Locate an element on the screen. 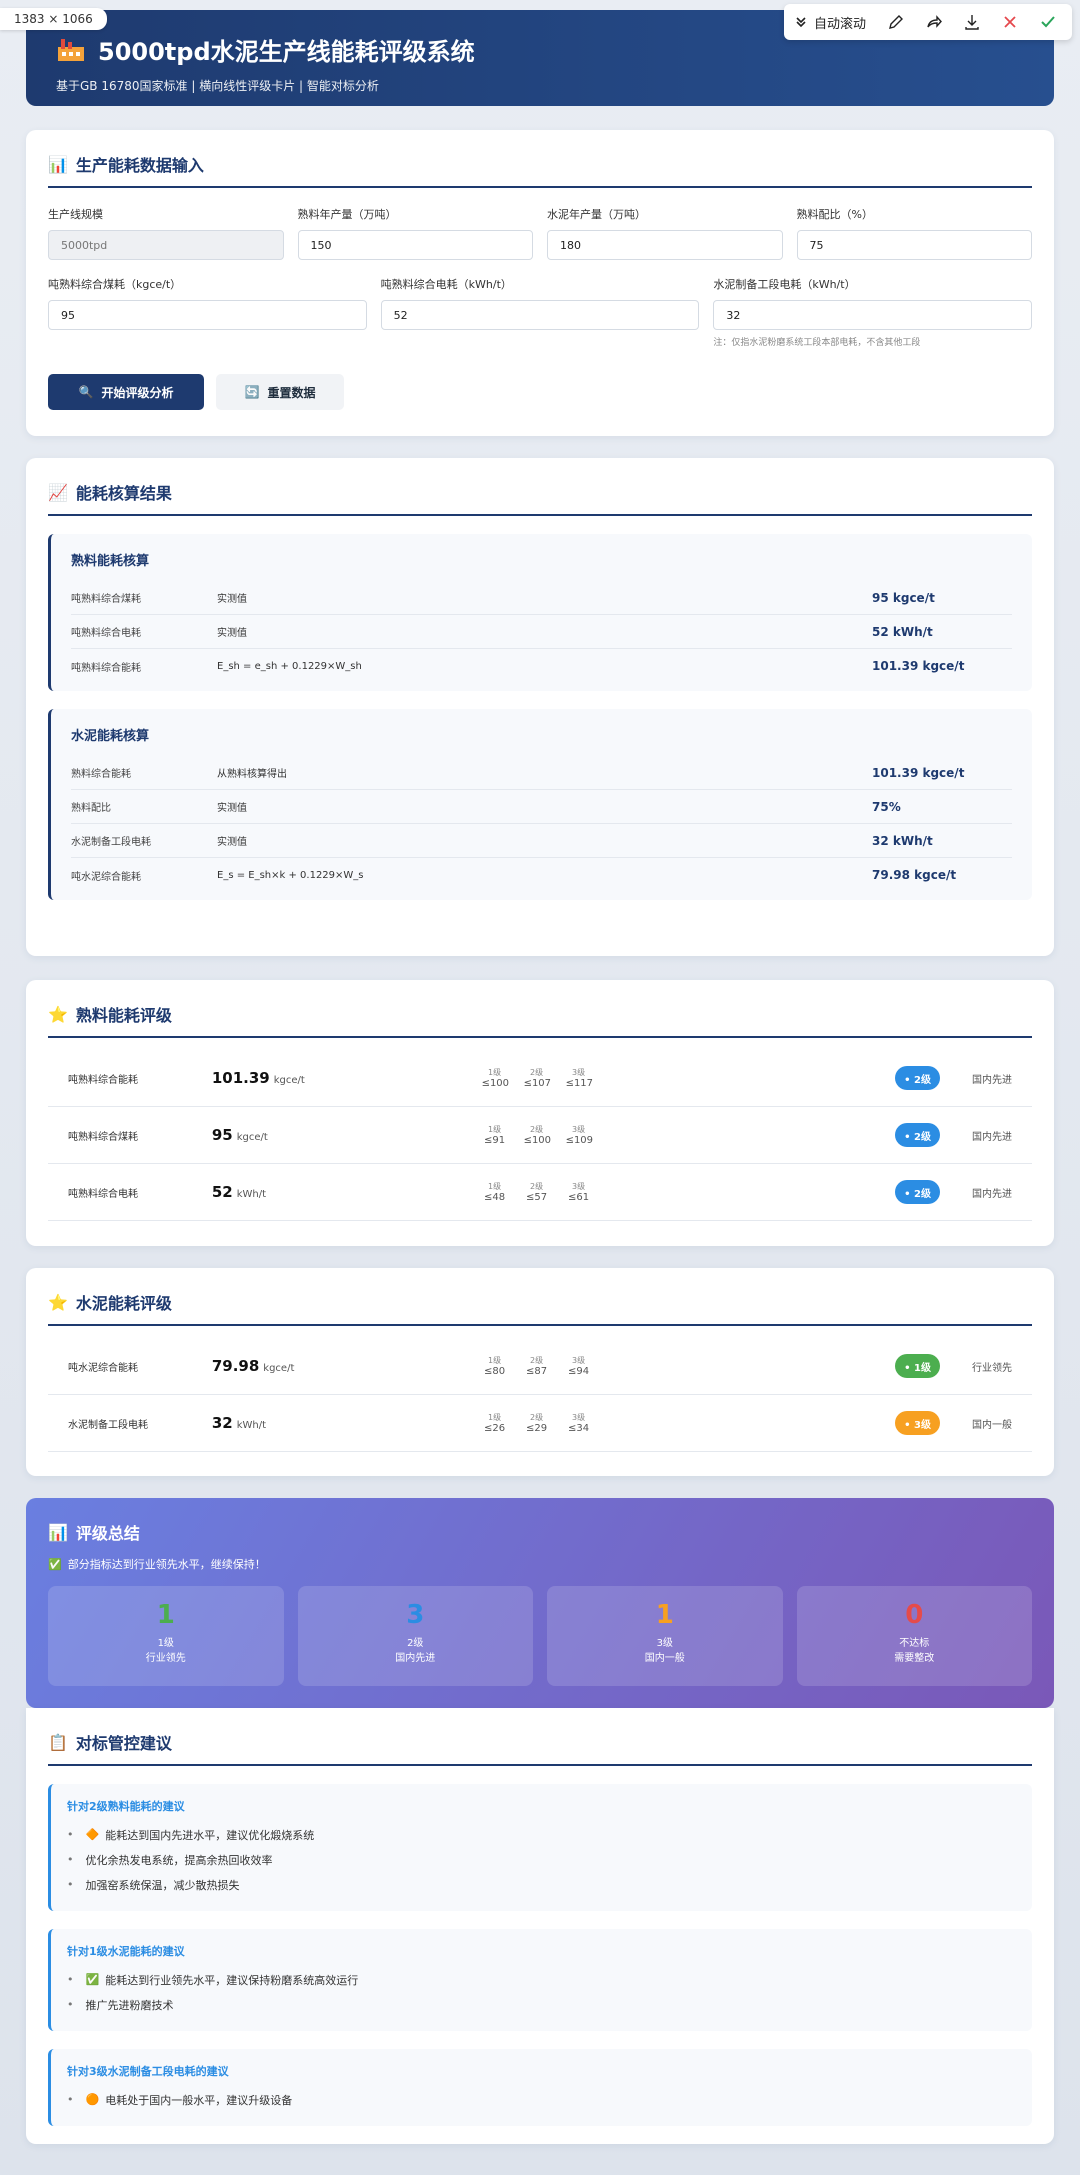  calc-method: 实测值 is located at coordinates (232, 808).